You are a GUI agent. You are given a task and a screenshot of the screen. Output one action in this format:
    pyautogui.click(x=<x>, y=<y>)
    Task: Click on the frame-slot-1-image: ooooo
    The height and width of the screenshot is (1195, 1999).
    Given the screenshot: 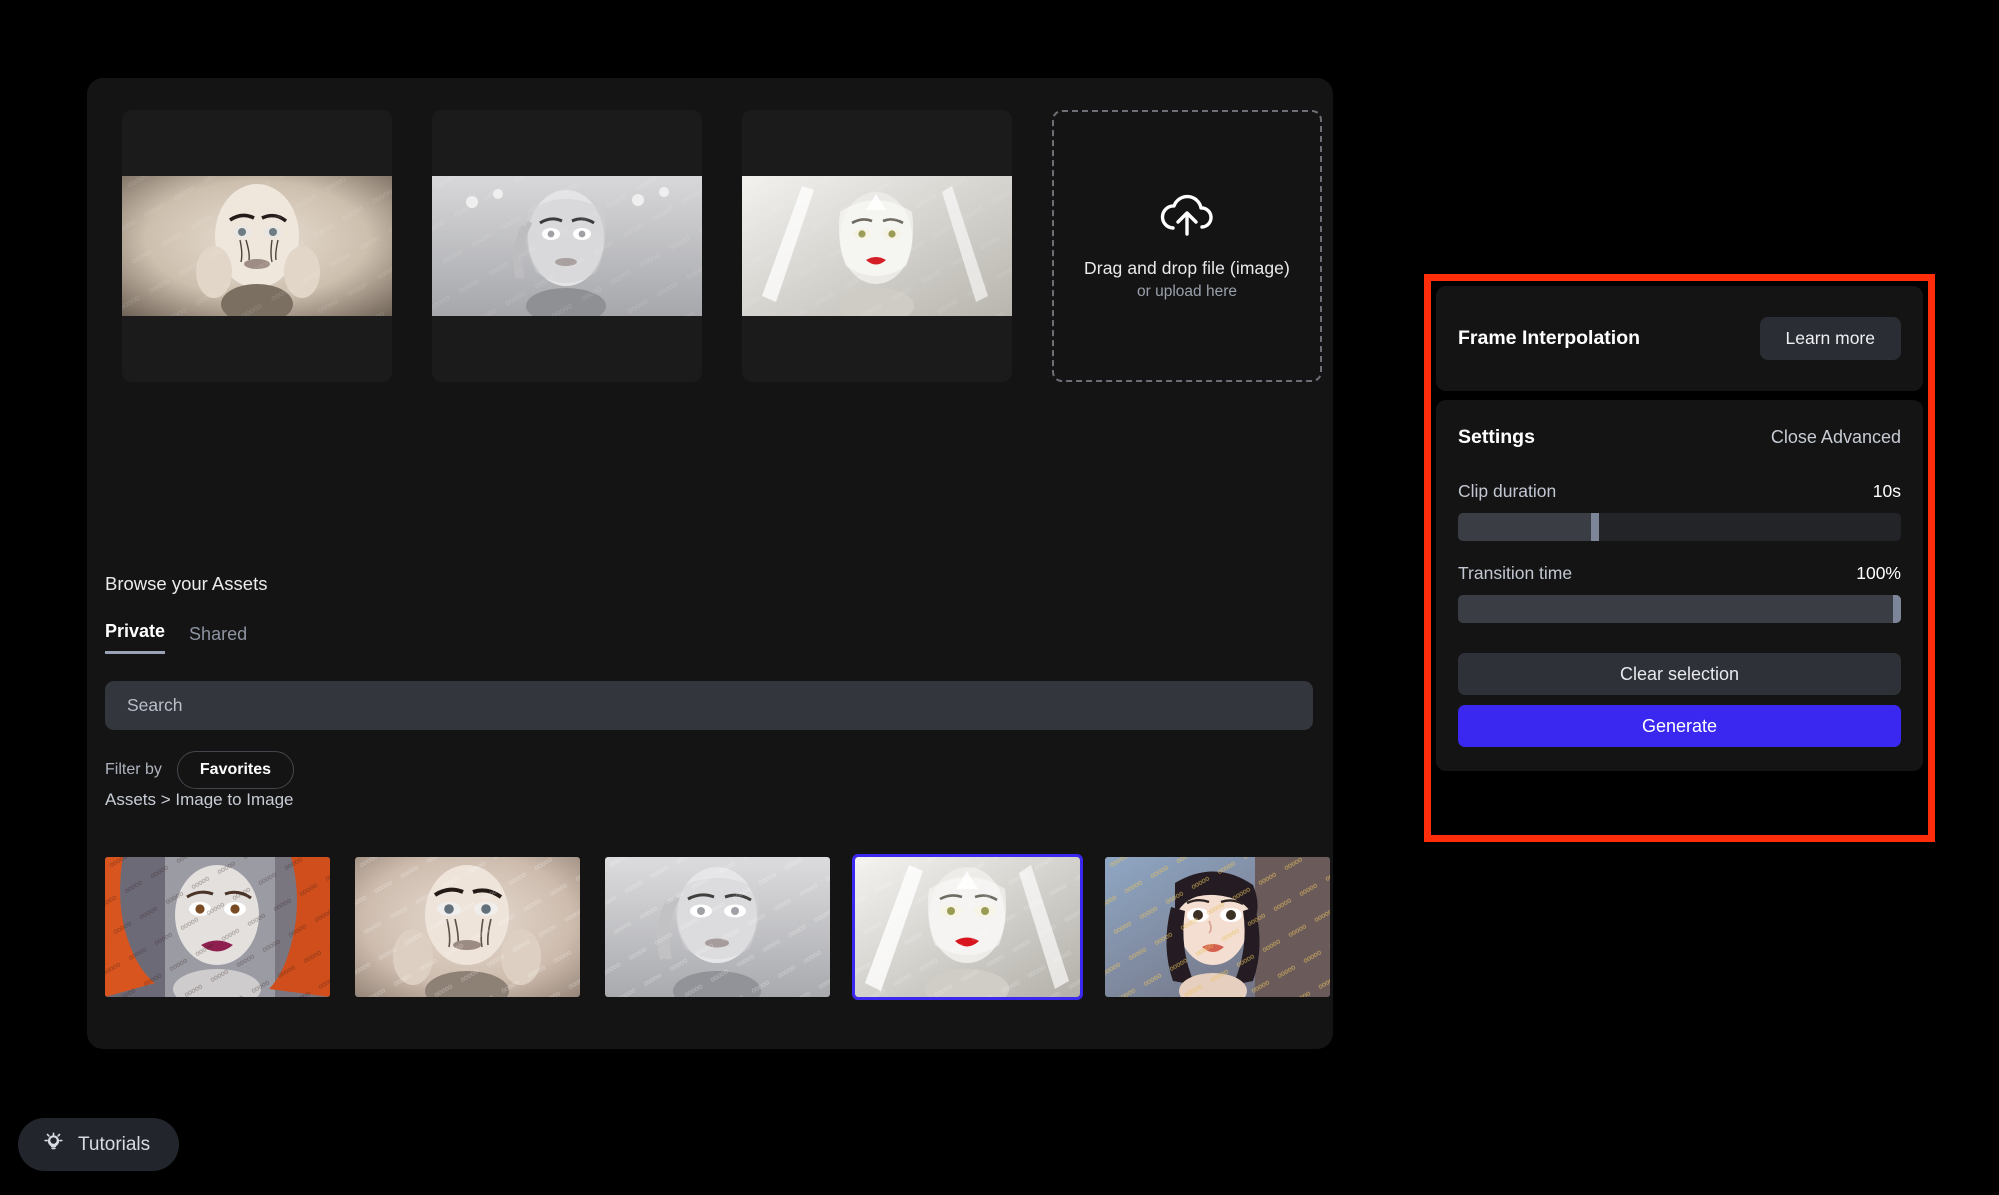 What is the action you would take?
    pyautogui.click(x=257, y=246)
    